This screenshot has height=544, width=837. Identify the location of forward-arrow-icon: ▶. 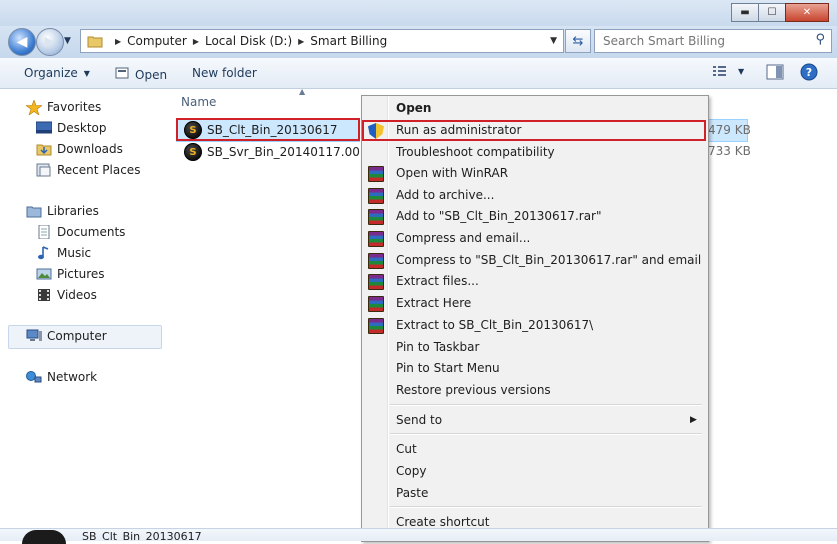
(50, 42).